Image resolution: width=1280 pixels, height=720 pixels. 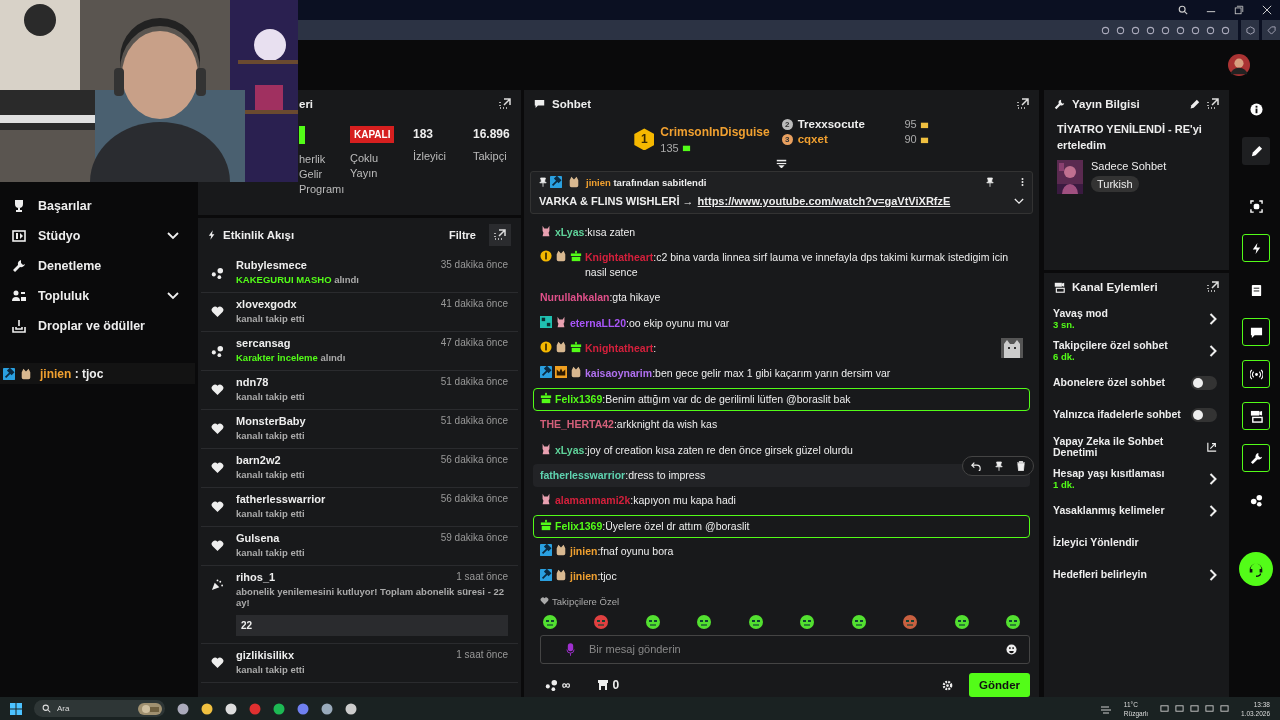 What do you see at coordinates (781, 323) in the screenshot?
I see `chat-message: eternaLL20:oo ekip oyunu mu var` at bounding box center [781, 323].